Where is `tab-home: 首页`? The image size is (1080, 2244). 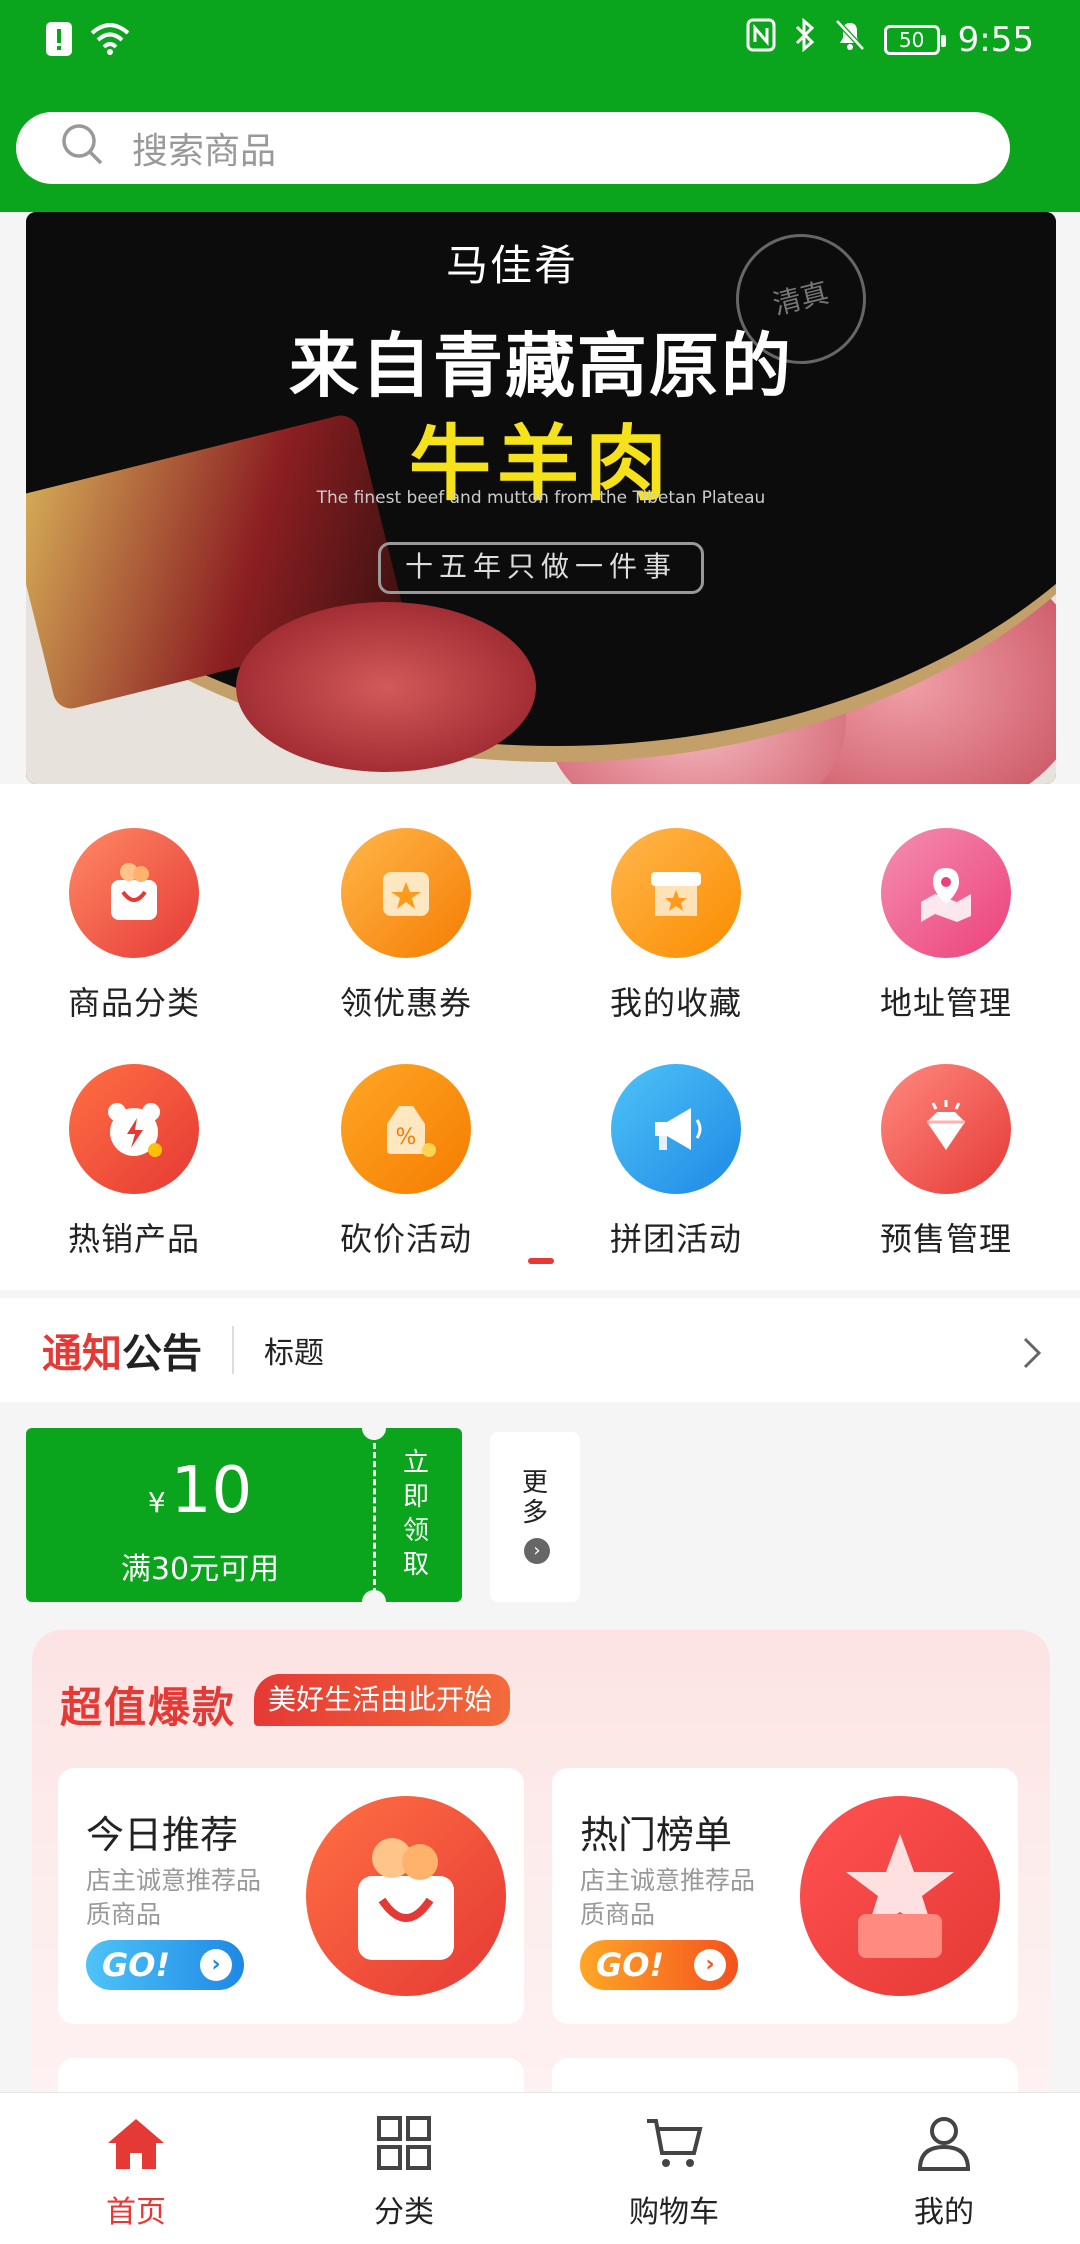 tab-home: 首页 is located at coordinates (136, 2173).